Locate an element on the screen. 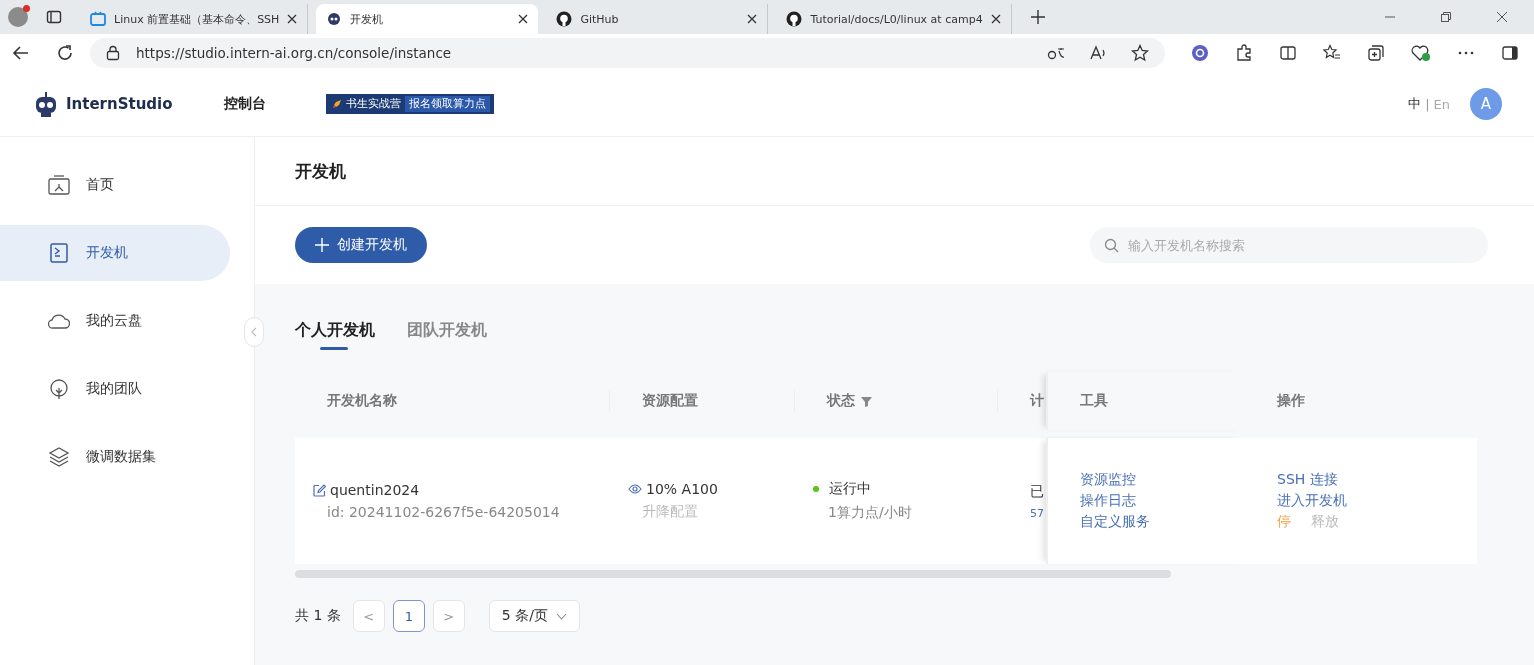  cloud-icon is located at coordinates (59, 321).